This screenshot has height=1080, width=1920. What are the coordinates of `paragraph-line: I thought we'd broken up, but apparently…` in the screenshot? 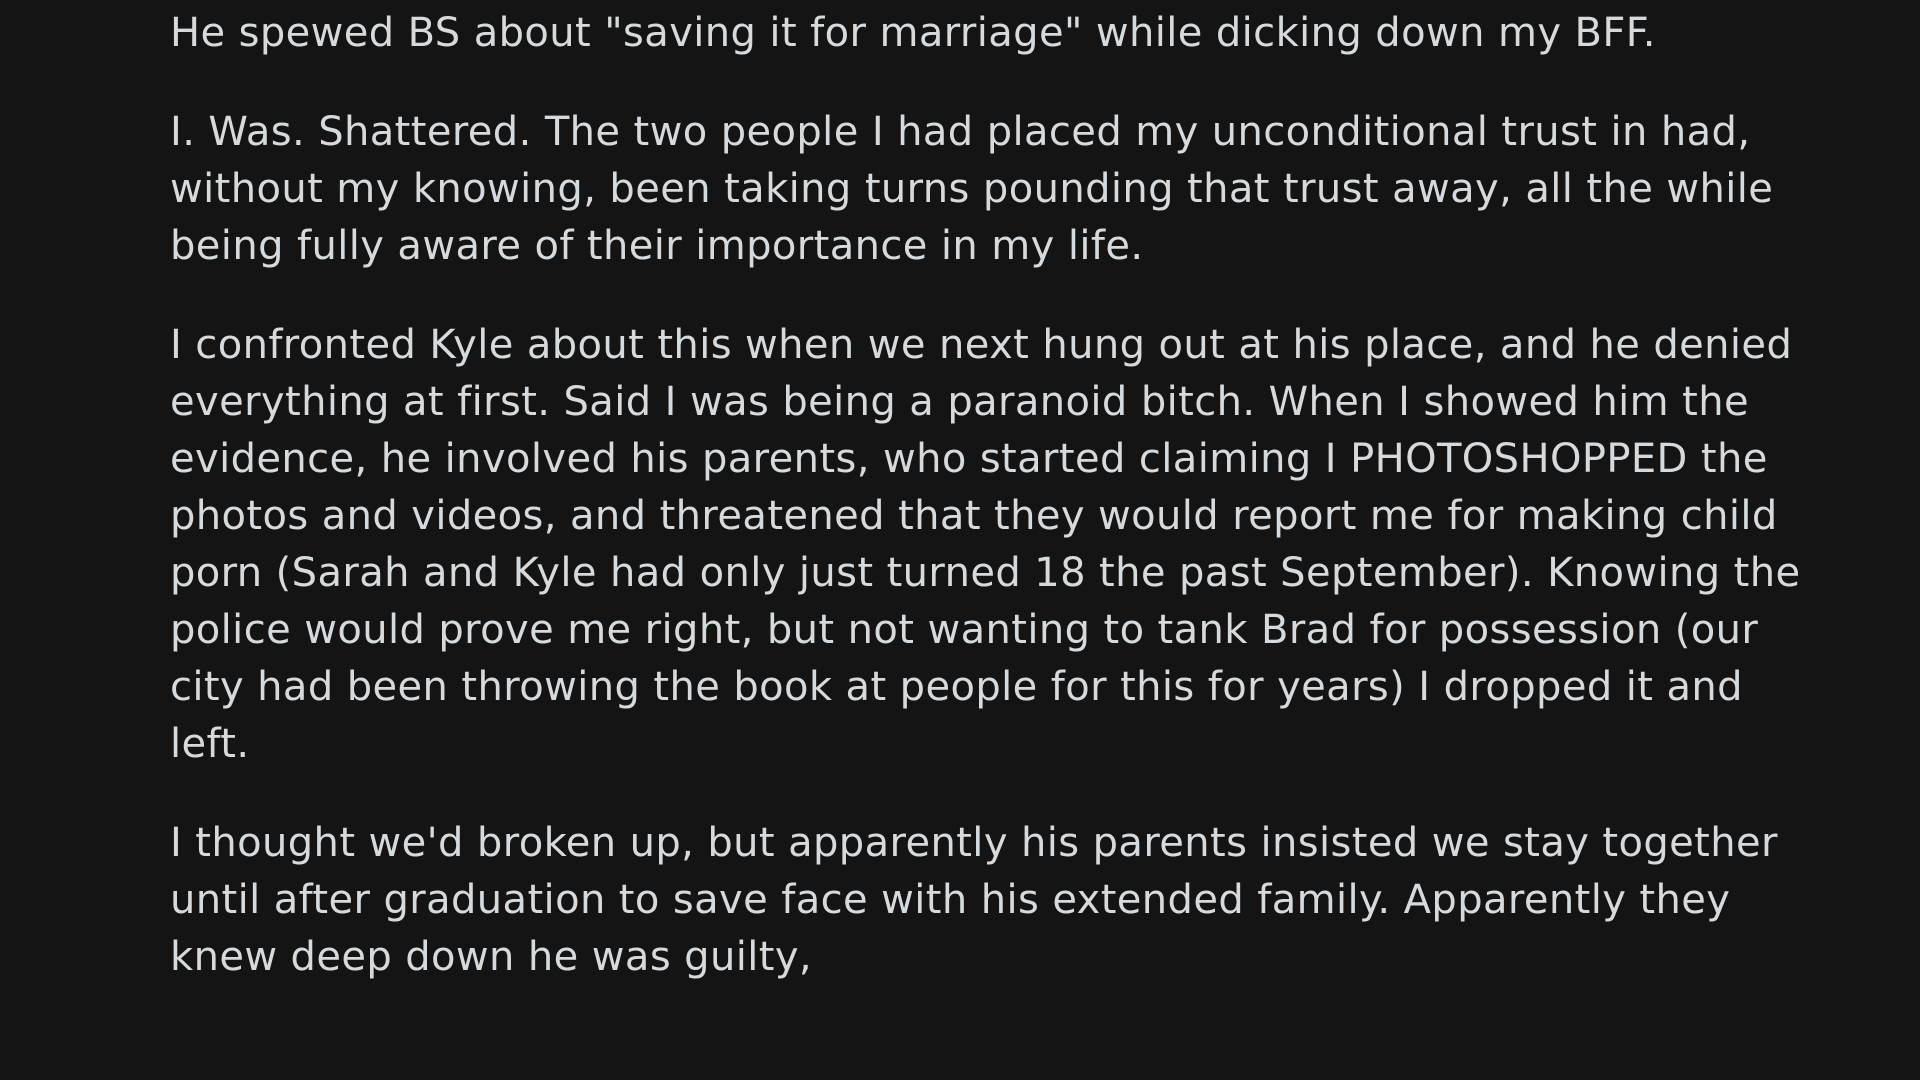 It's located at (974, 843).